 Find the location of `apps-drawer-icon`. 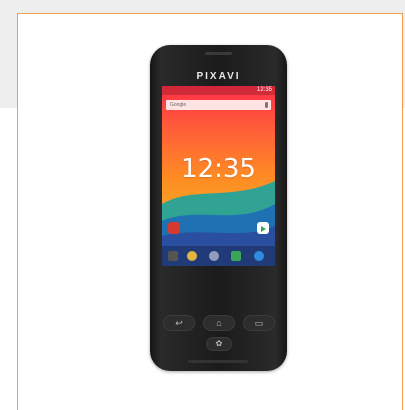

apps-drawer-icon is located at coordinates (214, 256).